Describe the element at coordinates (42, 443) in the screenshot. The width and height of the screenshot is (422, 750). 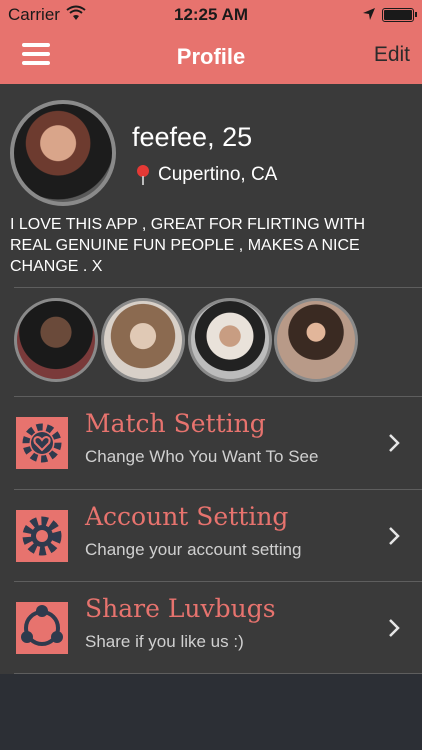
I see `heart-gear-icon` at that location.